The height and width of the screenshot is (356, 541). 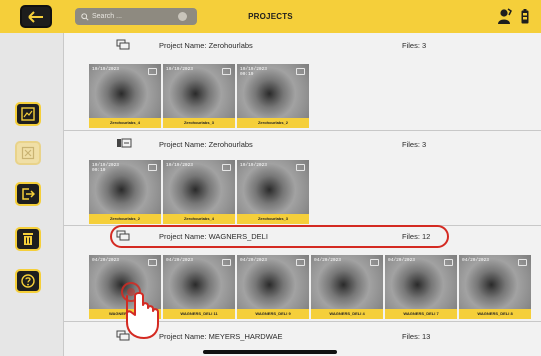 I want to click on delete-image-button, so click(x=28, y=153).